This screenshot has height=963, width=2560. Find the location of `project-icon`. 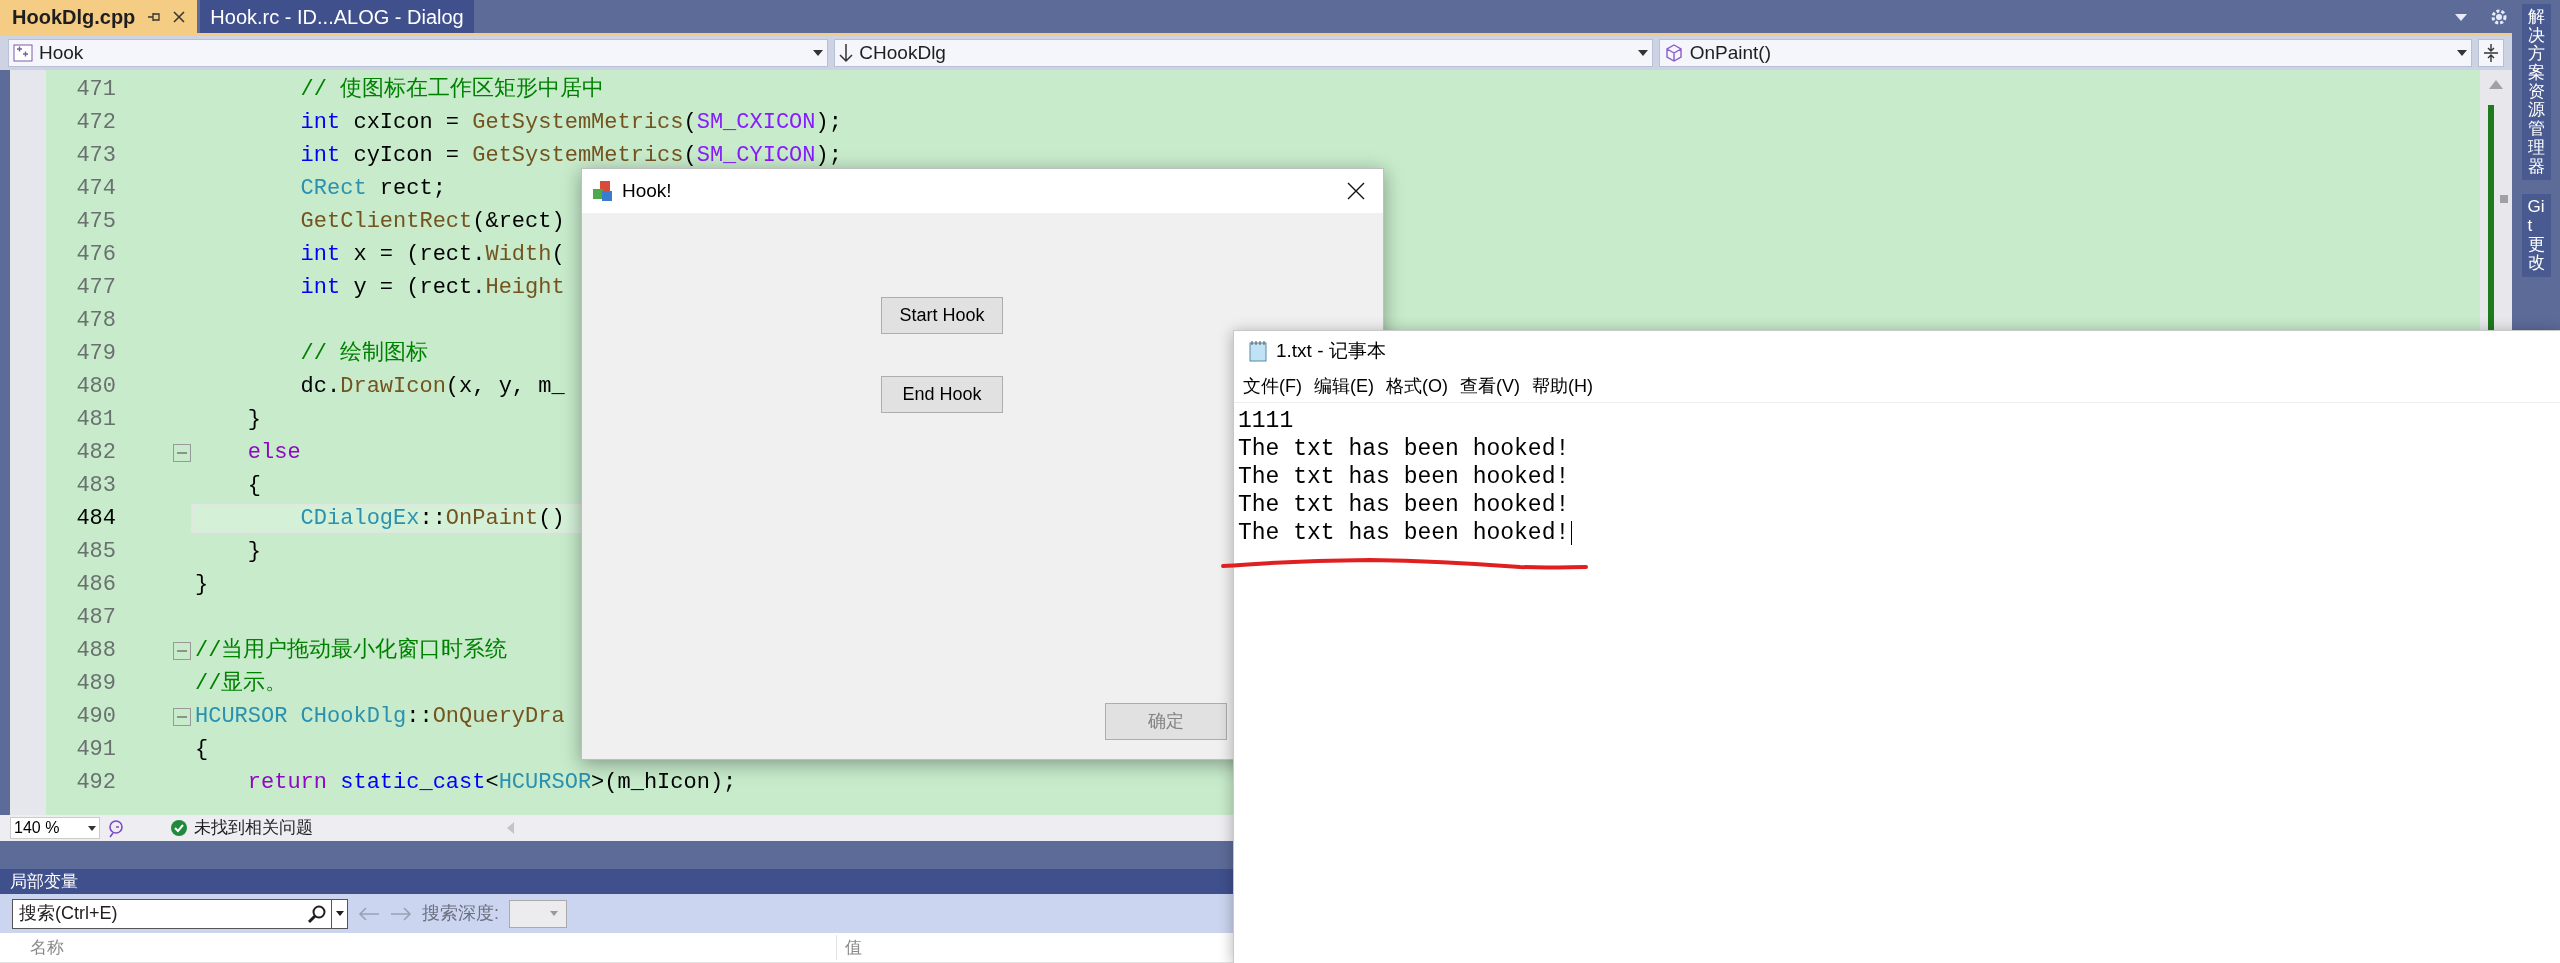

project-icon is located at coordinates (23, 53).